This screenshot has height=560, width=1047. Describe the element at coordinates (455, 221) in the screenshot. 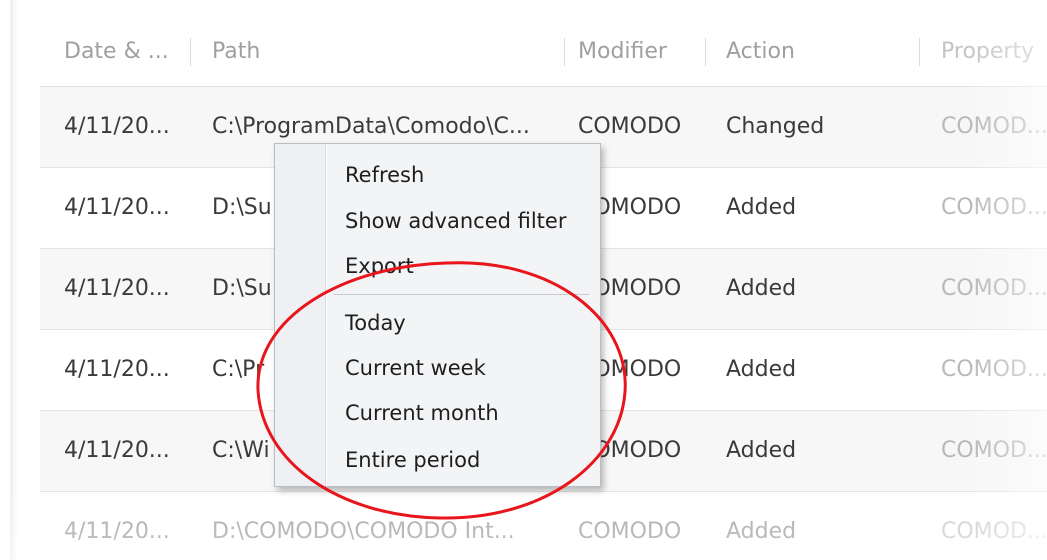

I see `menu-item-show-advanced-filter: Show advanced filter` at that location.